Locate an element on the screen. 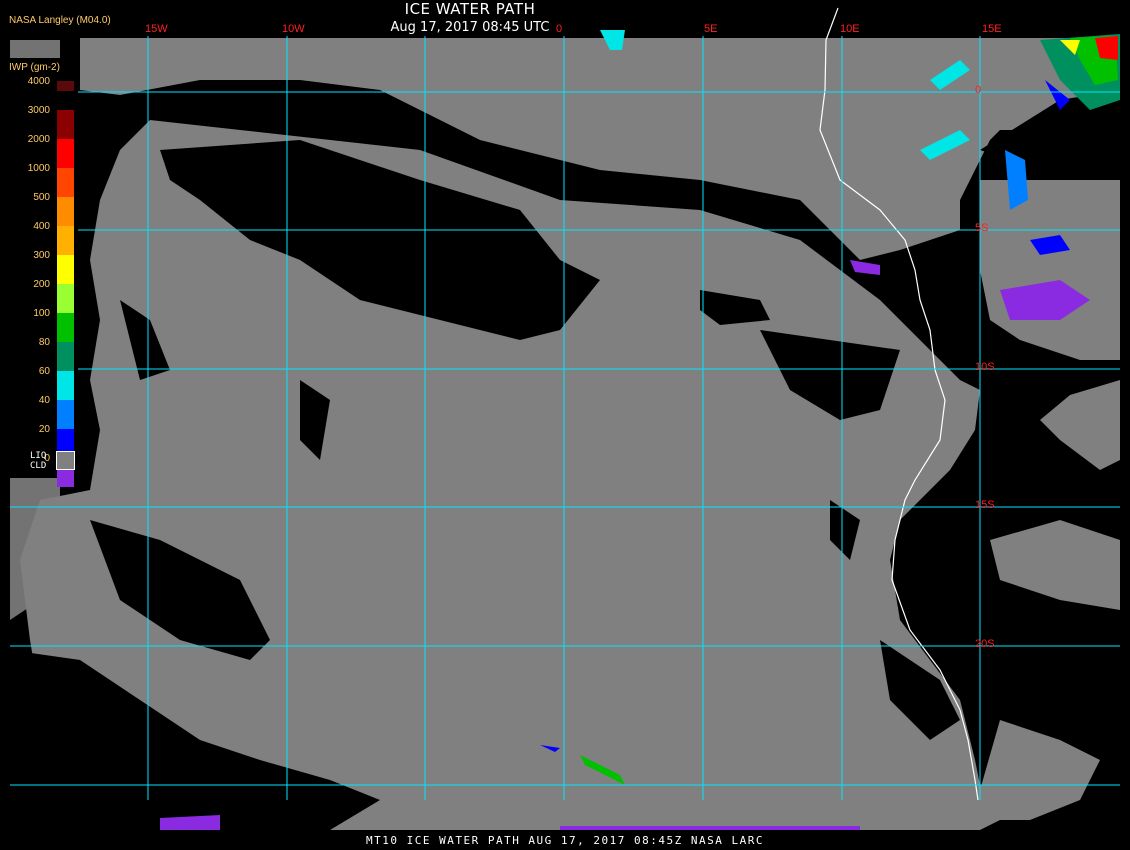  liquid-label-line2: CLD is located at coordinates (38, 466).